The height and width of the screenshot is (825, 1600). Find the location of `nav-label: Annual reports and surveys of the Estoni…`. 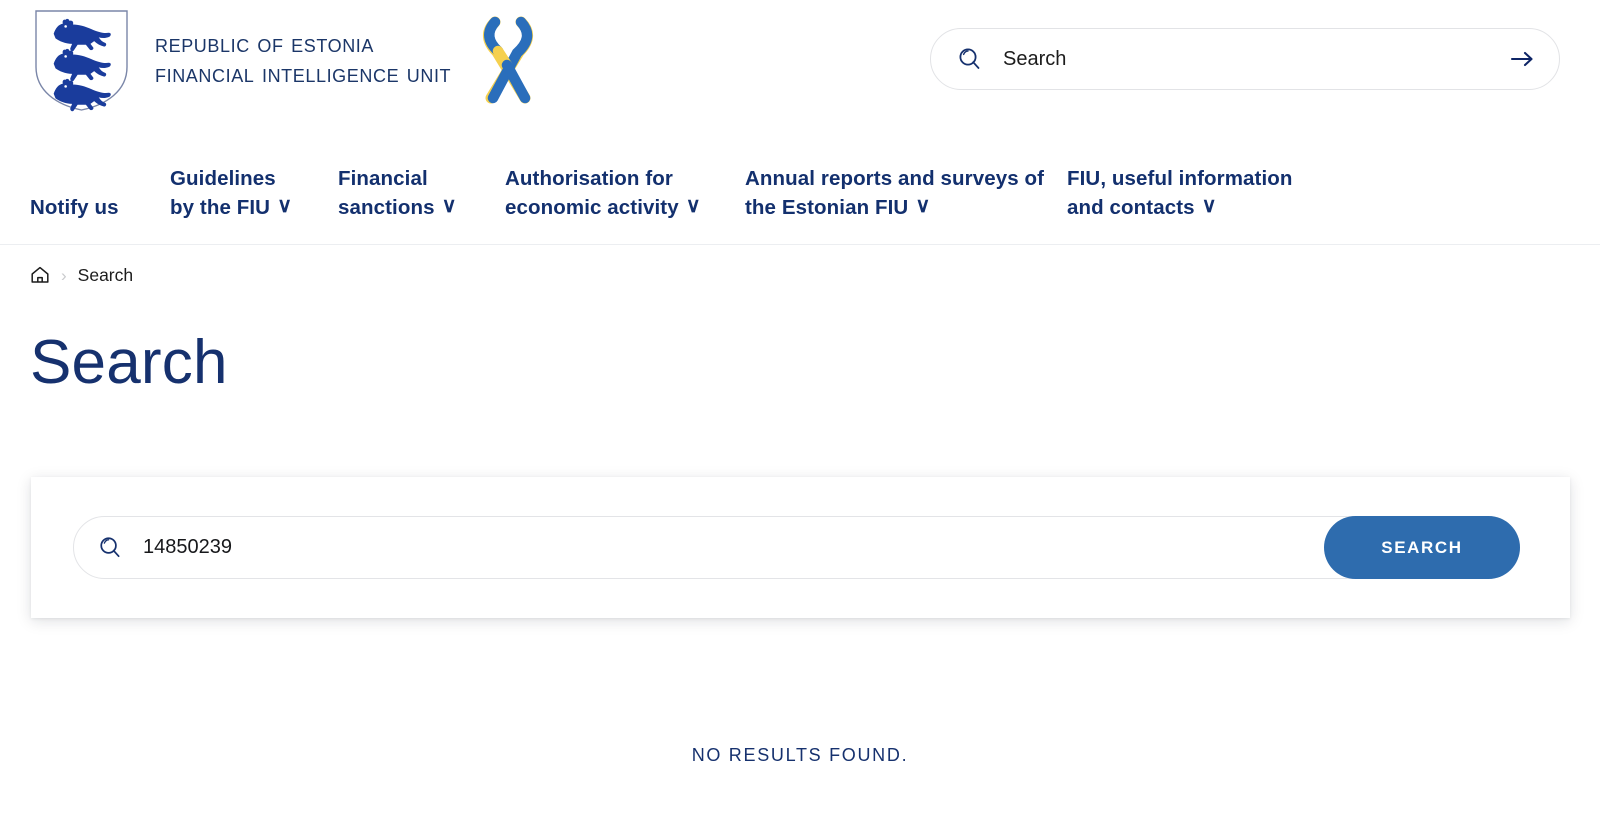

nav-label: Annual reports and surveys of the Estoni… is located at coordinates (895, 193).